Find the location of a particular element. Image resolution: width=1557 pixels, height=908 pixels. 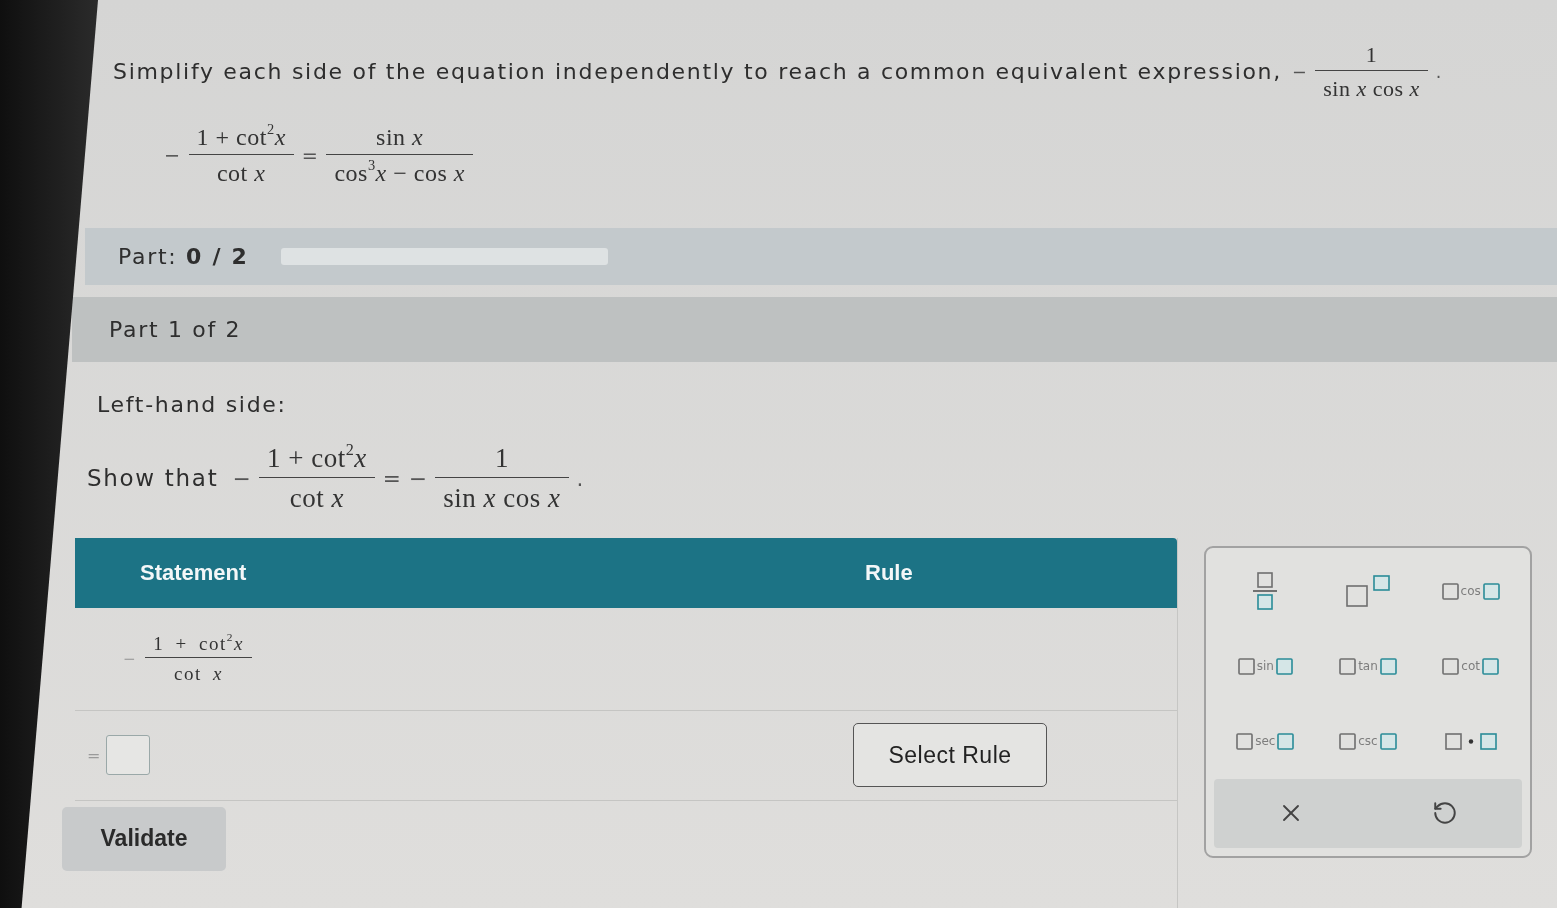

product-template-icon is located at coordinates (1470, 741).